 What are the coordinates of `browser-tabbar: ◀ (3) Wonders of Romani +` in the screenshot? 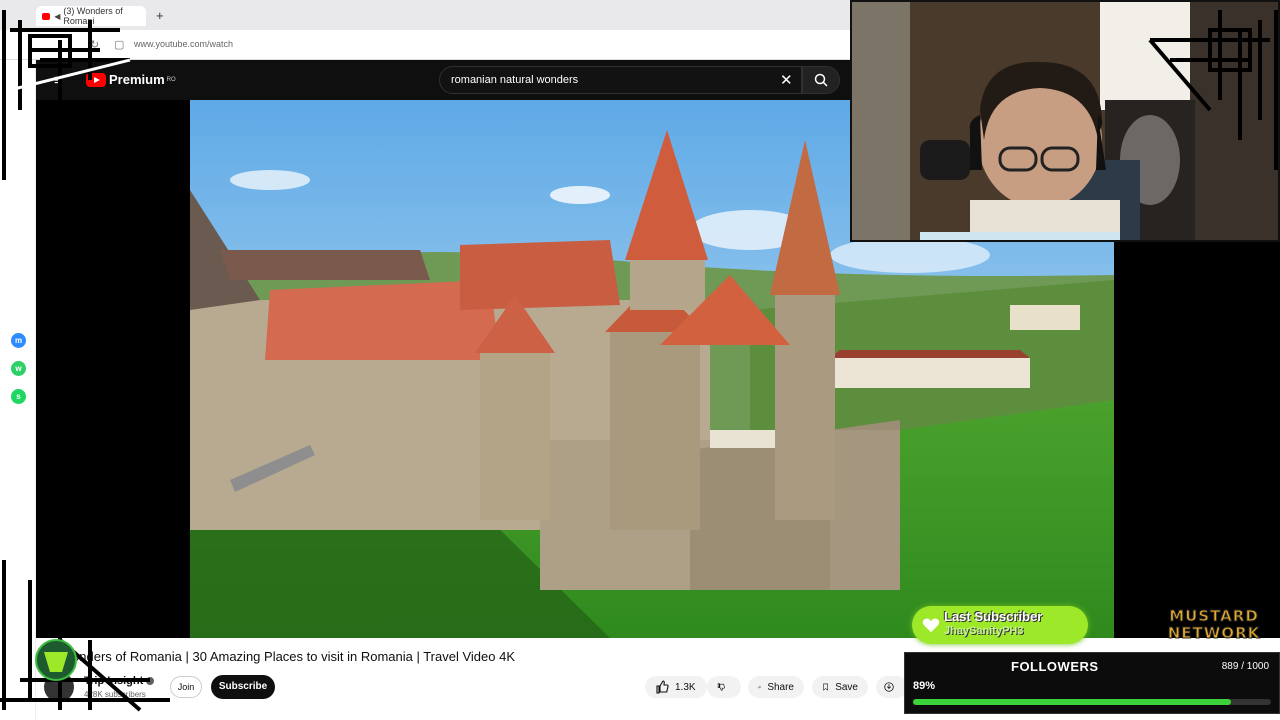 It's located at (425, 15).